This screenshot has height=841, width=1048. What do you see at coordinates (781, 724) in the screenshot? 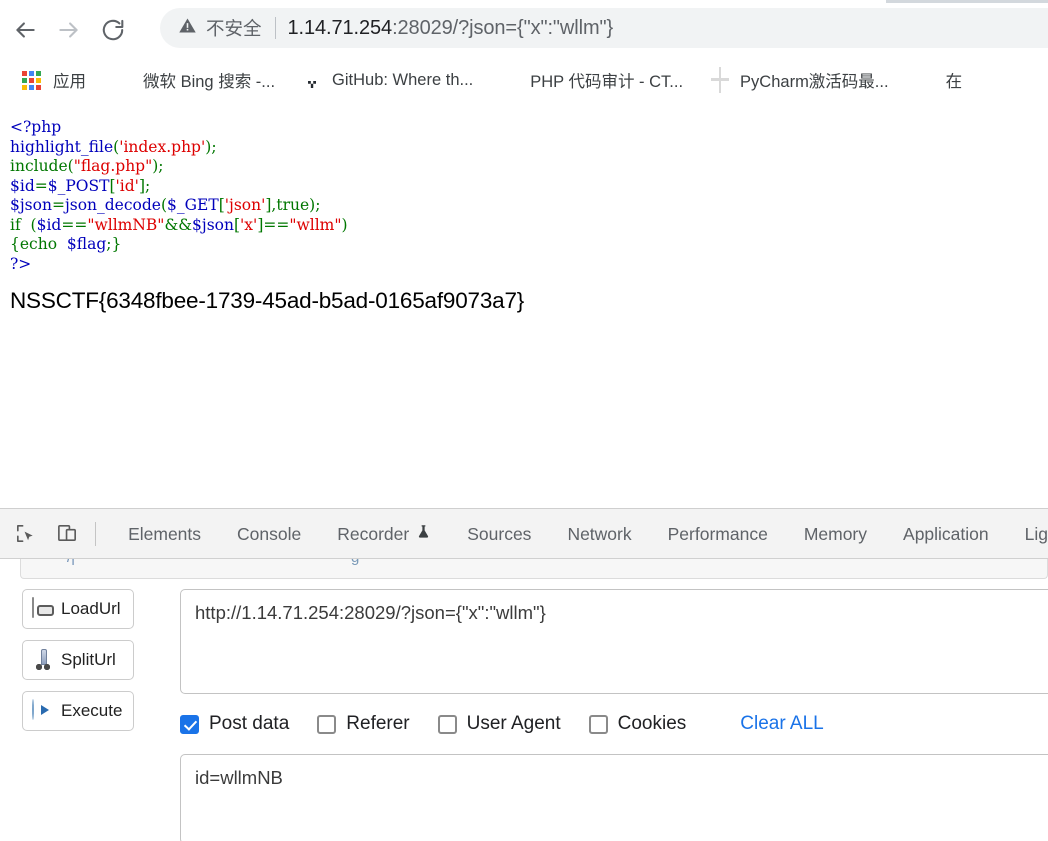
I see `clear-all-link: Clear ALL` at bounding box center [781, 724].